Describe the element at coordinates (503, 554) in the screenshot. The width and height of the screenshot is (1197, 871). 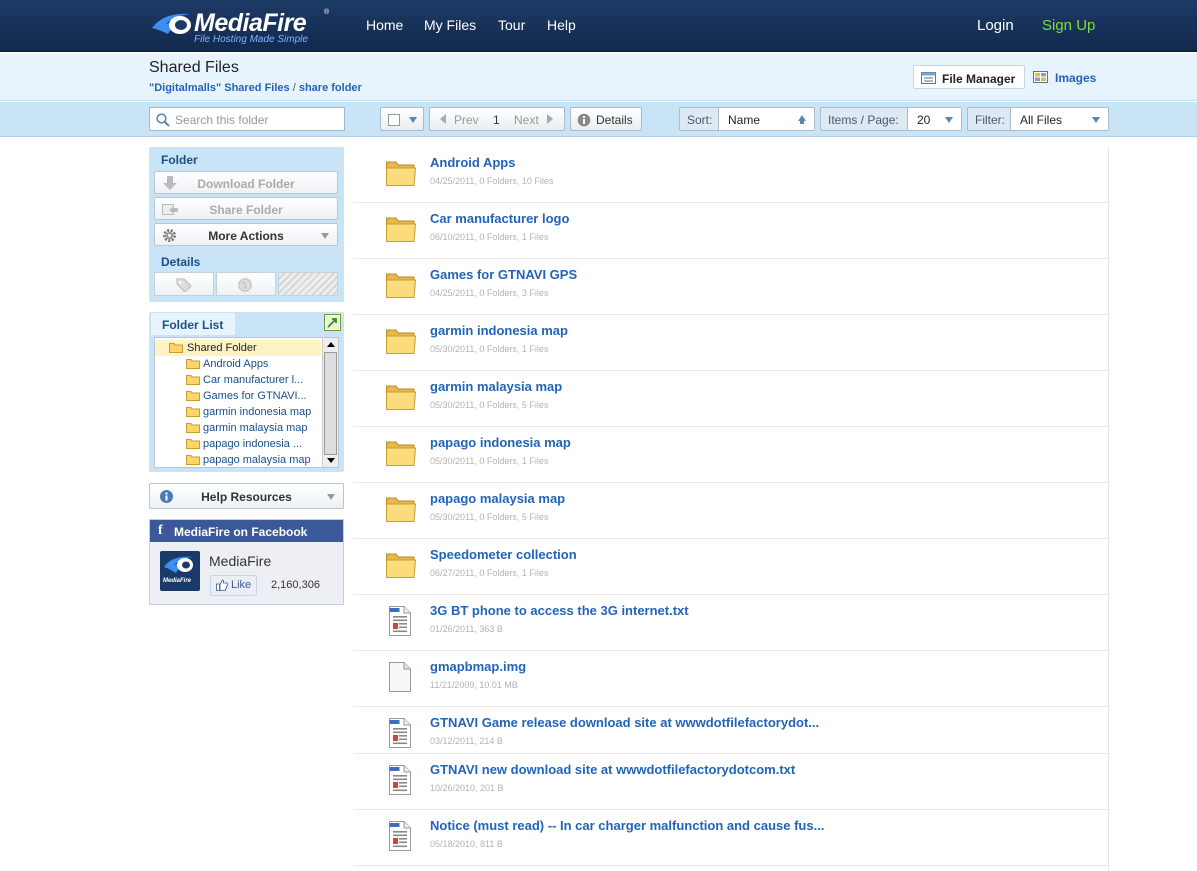
I see `file-name-link: Speedometer collection` at that location.